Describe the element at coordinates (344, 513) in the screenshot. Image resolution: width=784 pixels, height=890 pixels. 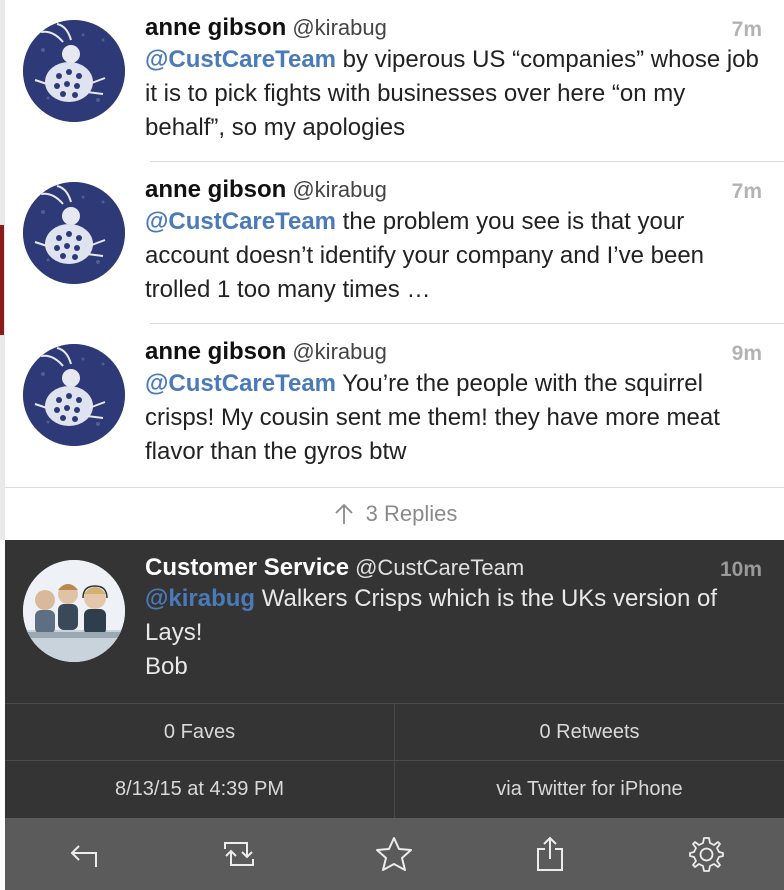
I see `arrow-up-icon` at that location.